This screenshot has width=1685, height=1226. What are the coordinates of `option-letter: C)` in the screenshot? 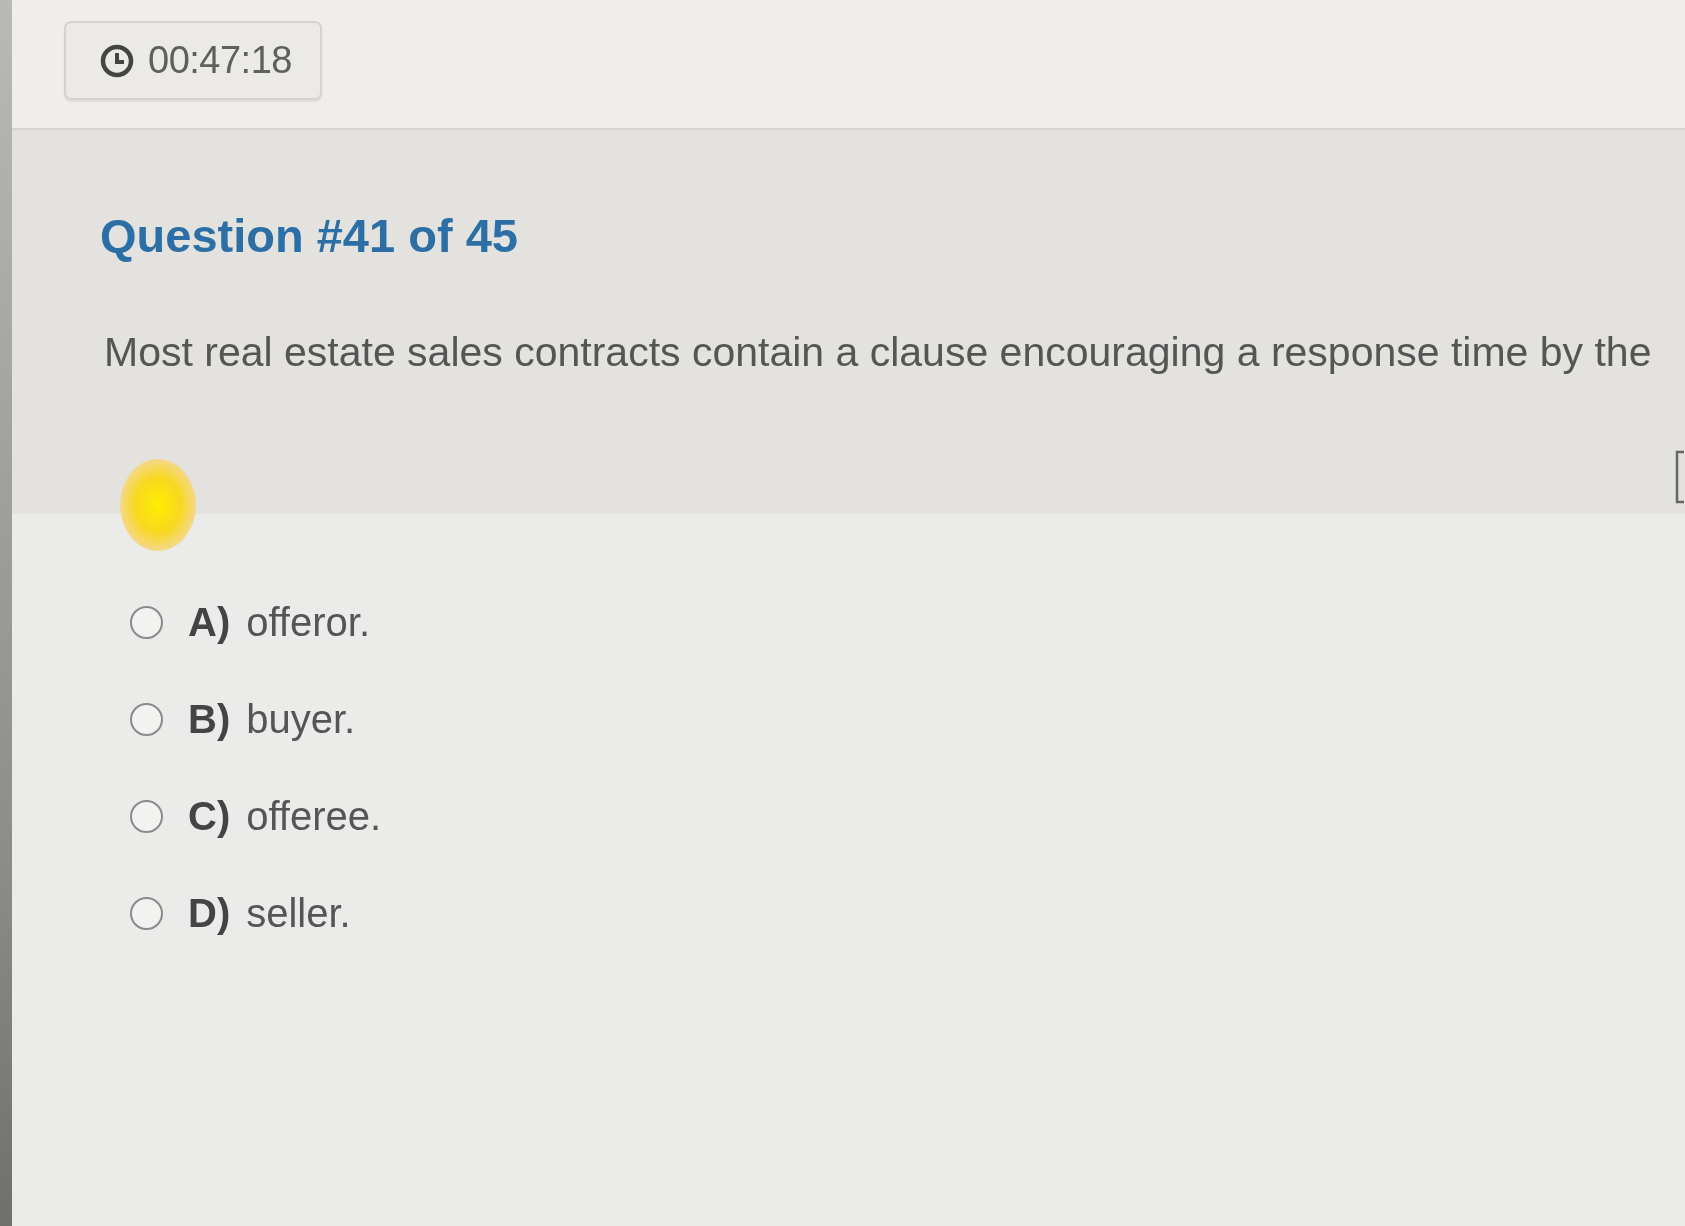 It's located at (209, 816).